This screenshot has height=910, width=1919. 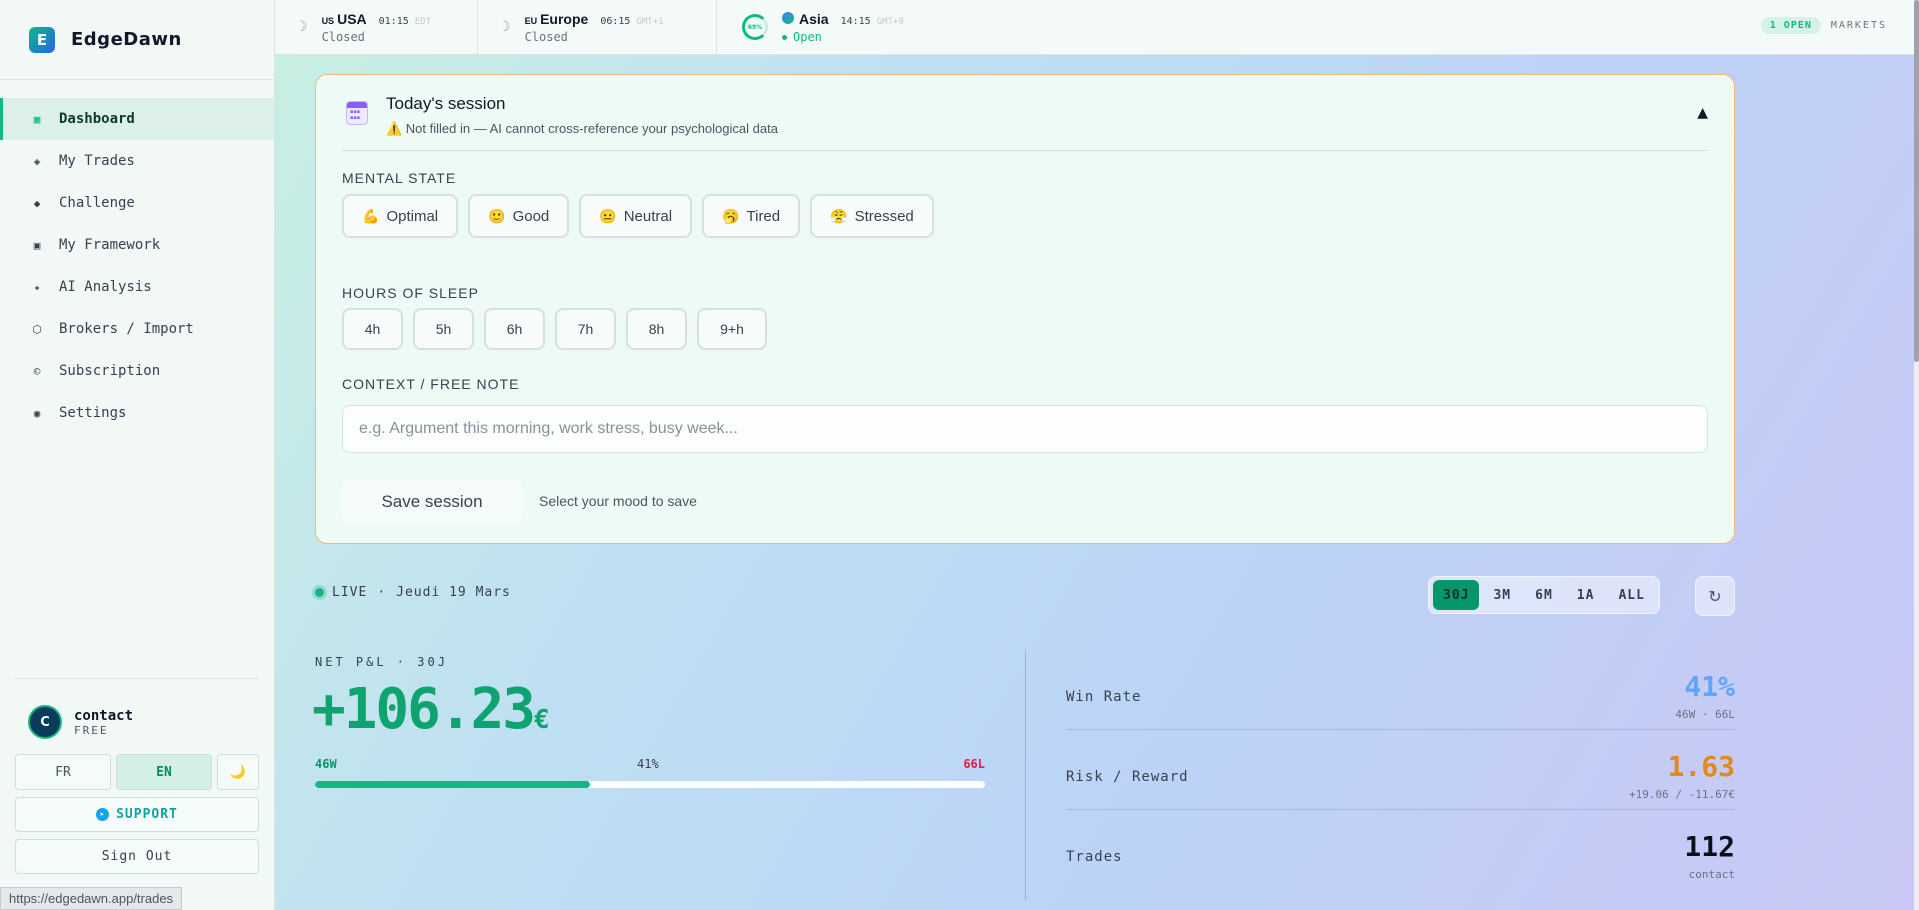 What do you see at coordinates (37, 371) in the screenshot?
I see `copyright-icon: ©` at bounding box center [37, 371].